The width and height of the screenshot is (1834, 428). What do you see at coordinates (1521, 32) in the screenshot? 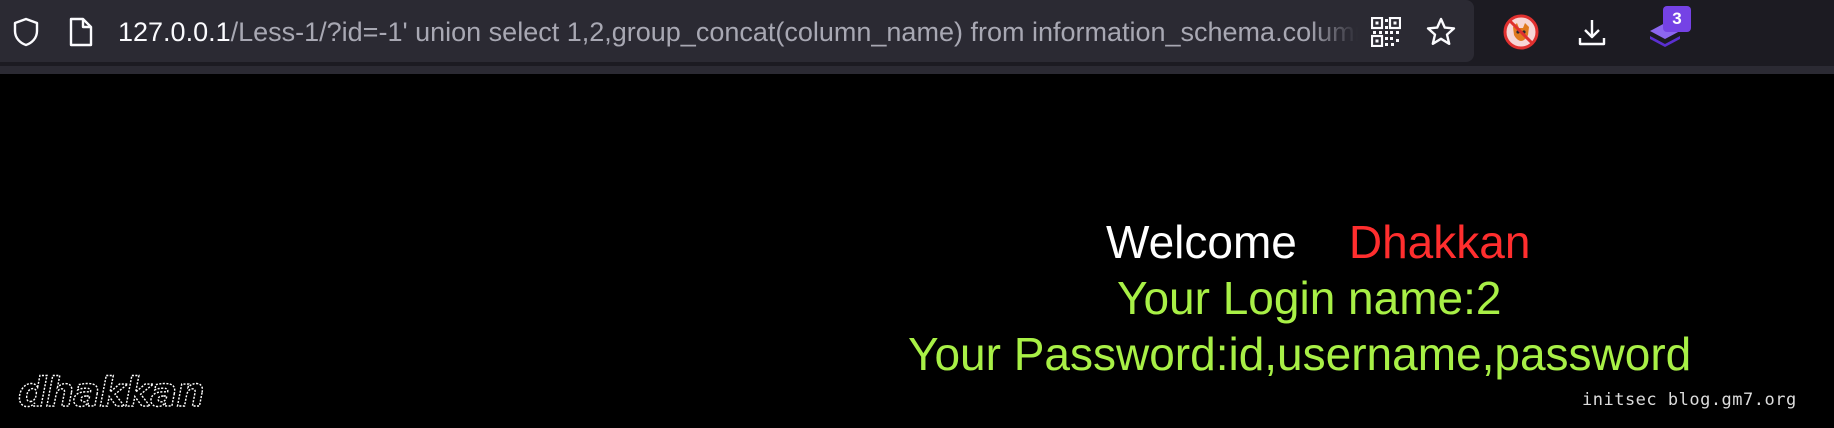
I see `fox-blocked-icon` at bounding box center [1521, 32].